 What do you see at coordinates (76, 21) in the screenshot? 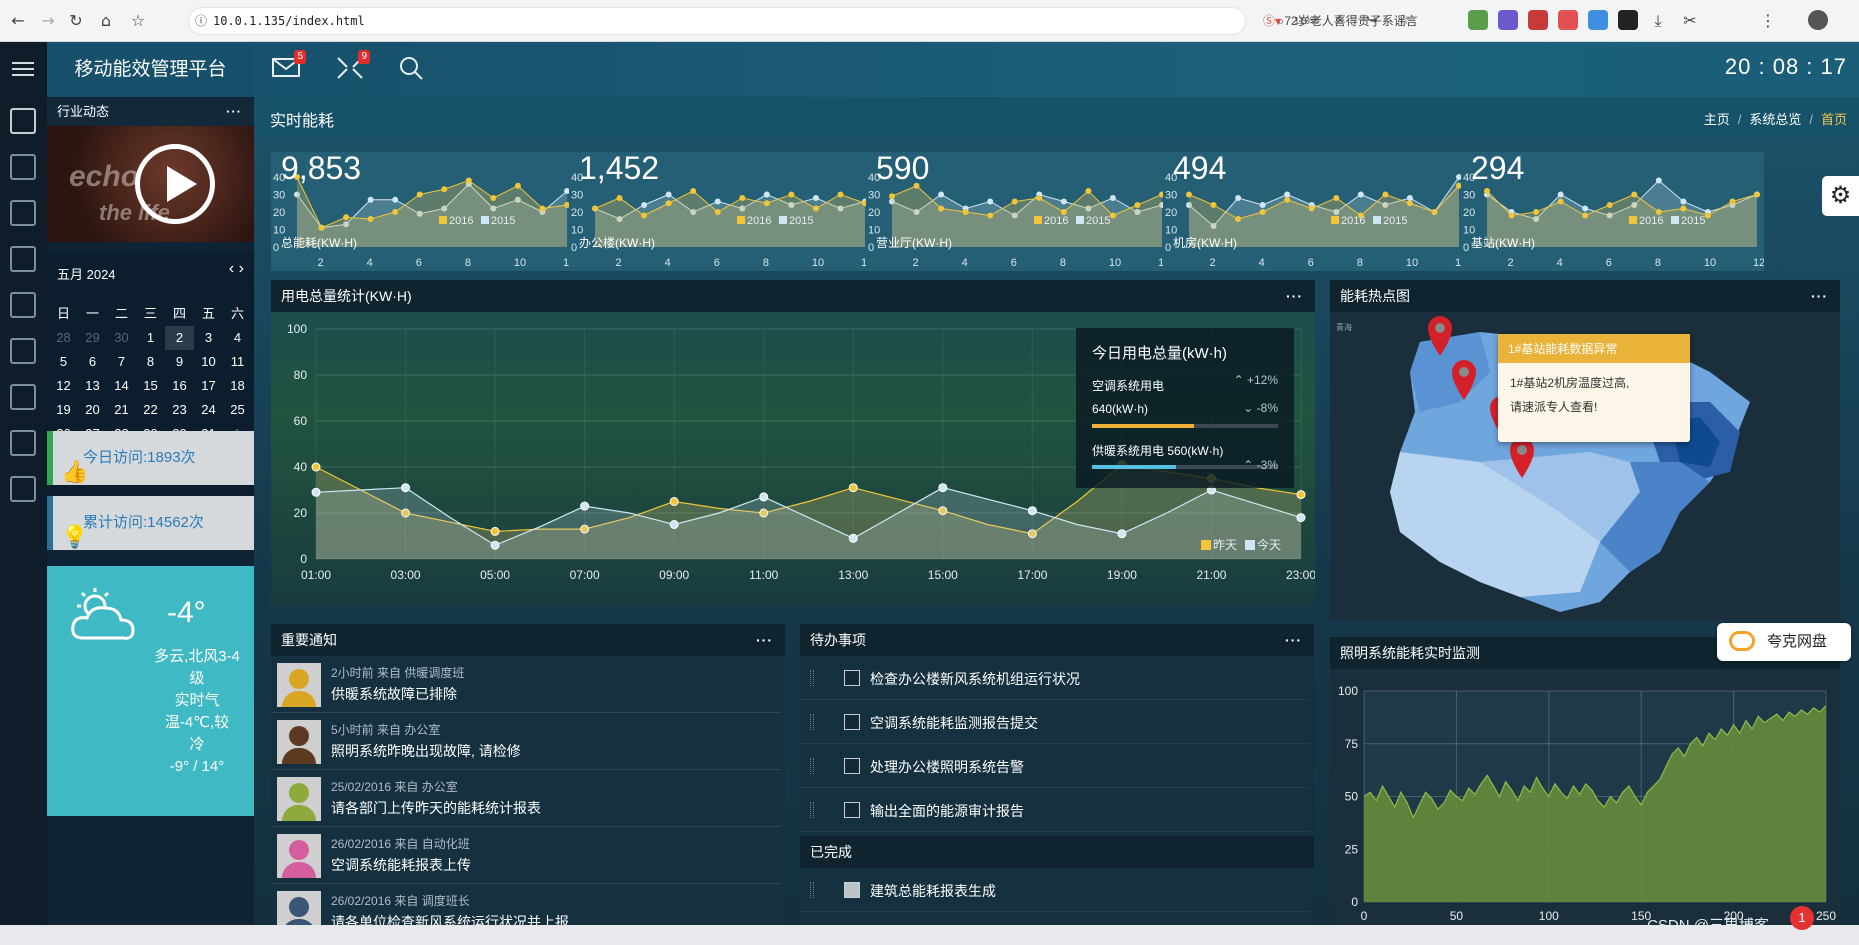
I see `reload-icon: ↻` at bounding box center [76, 21].